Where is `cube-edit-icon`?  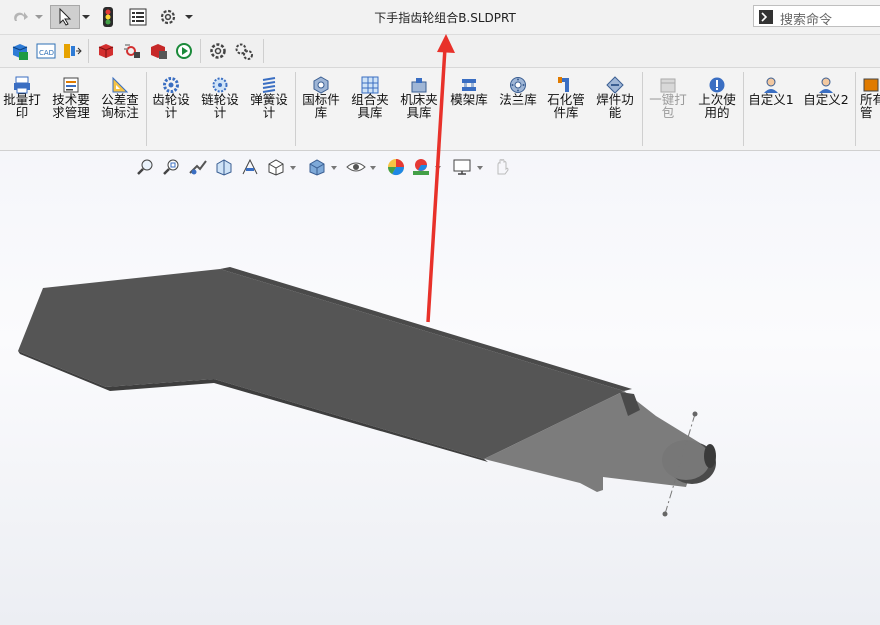
cube-edit-icon is located at coordinates (158, 51).